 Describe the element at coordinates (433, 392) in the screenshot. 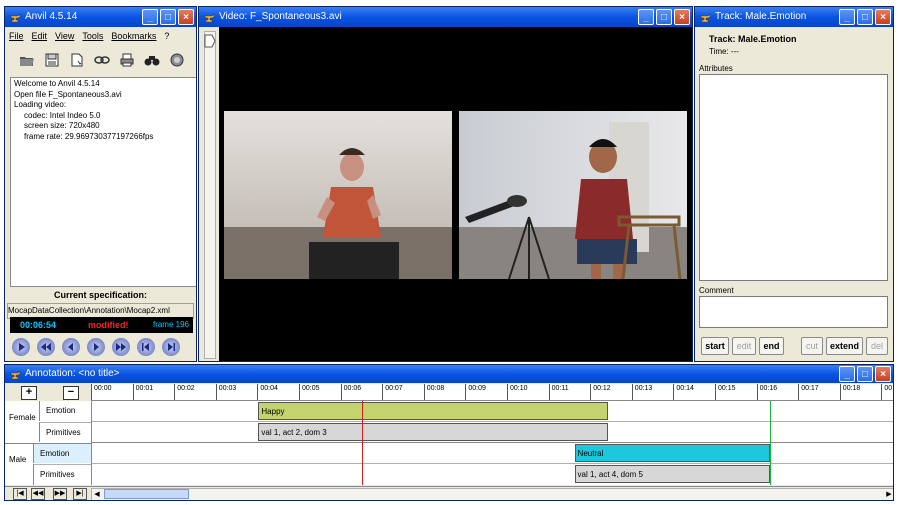

I see `ruler-tick: 00:08` at that location.